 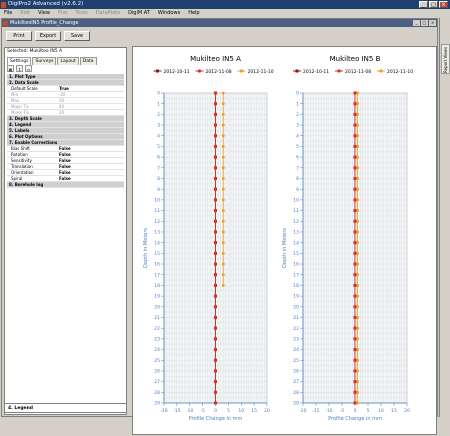 I want to click on menu-tools: Tools, so click(x=81, y=13).